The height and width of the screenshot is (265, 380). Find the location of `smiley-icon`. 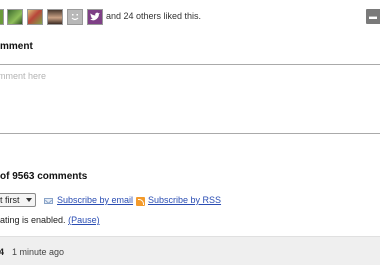

smiley-icon is located at coordinates (75, 17).